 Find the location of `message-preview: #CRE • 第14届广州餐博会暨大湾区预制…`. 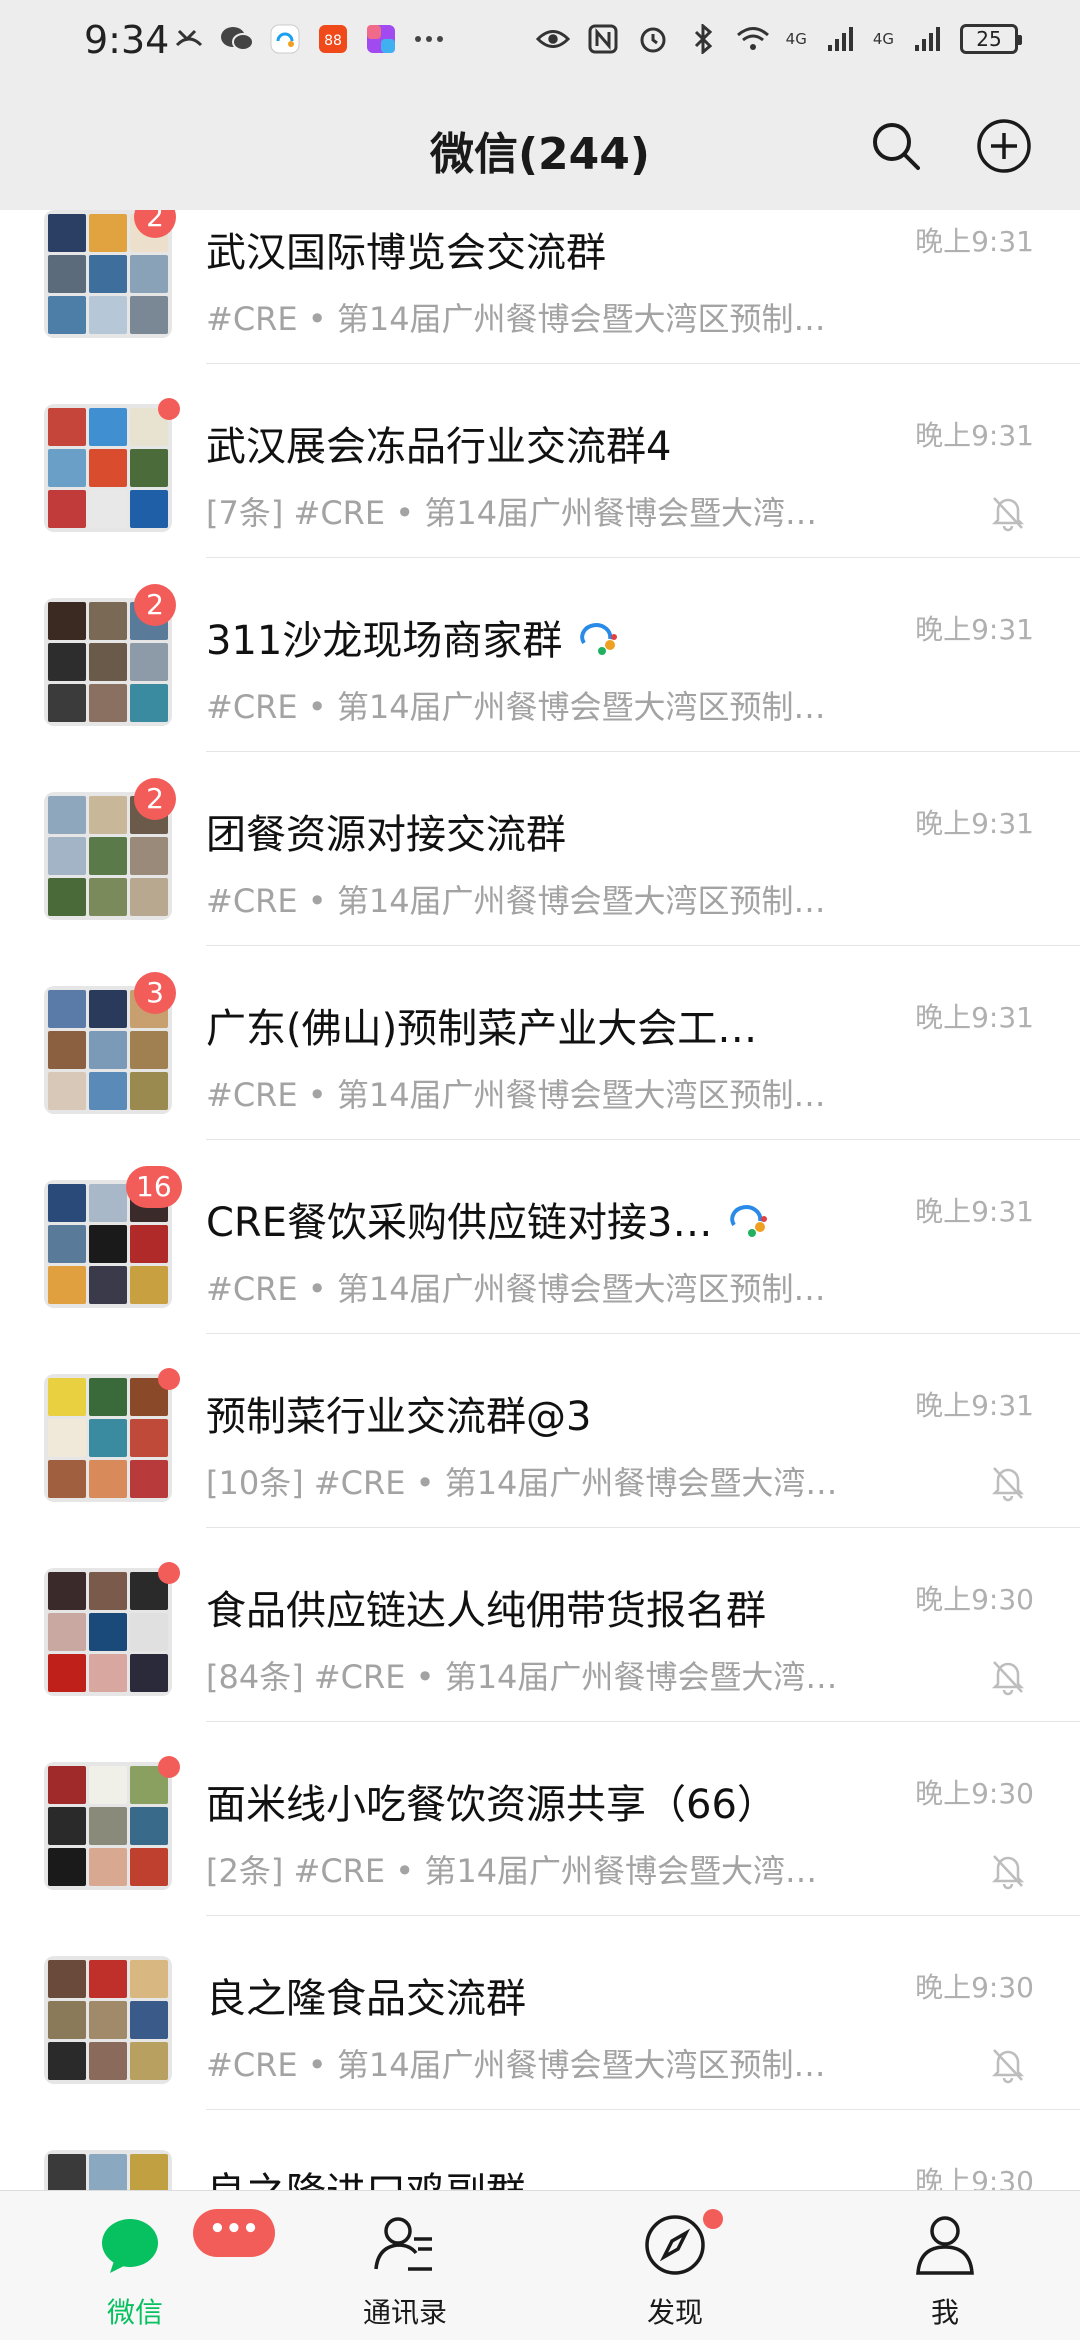

message-preview: #CRE • 第14届广州餐博会暨大湾区预制… is located at coordinates (516, 1095).